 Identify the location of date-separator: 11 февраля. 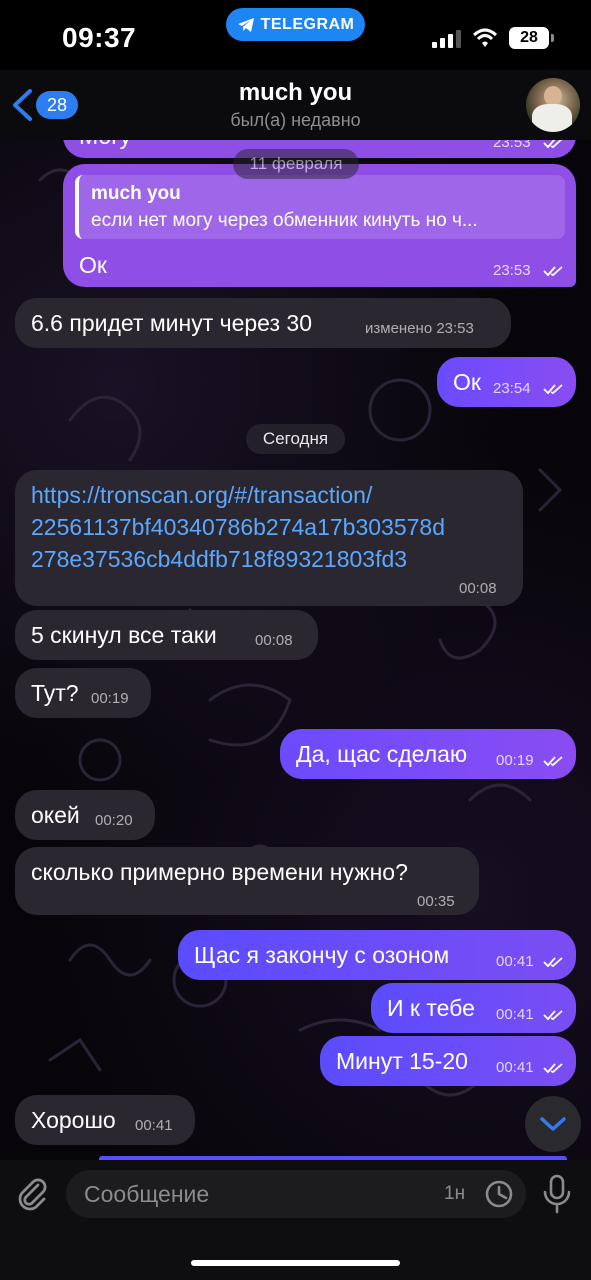
(296, 164).